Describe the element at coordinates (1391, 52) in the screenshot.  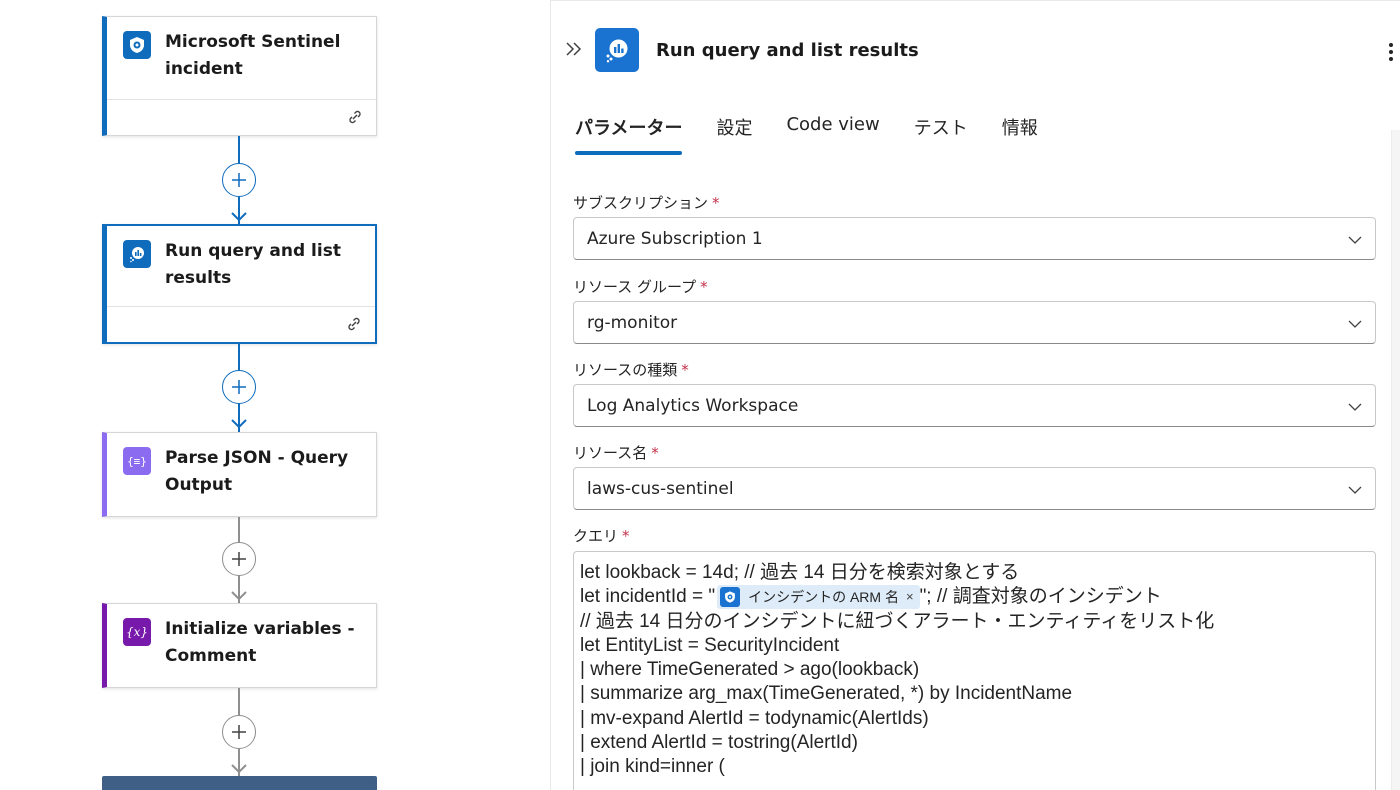
I see `more-options-icon` at that location.